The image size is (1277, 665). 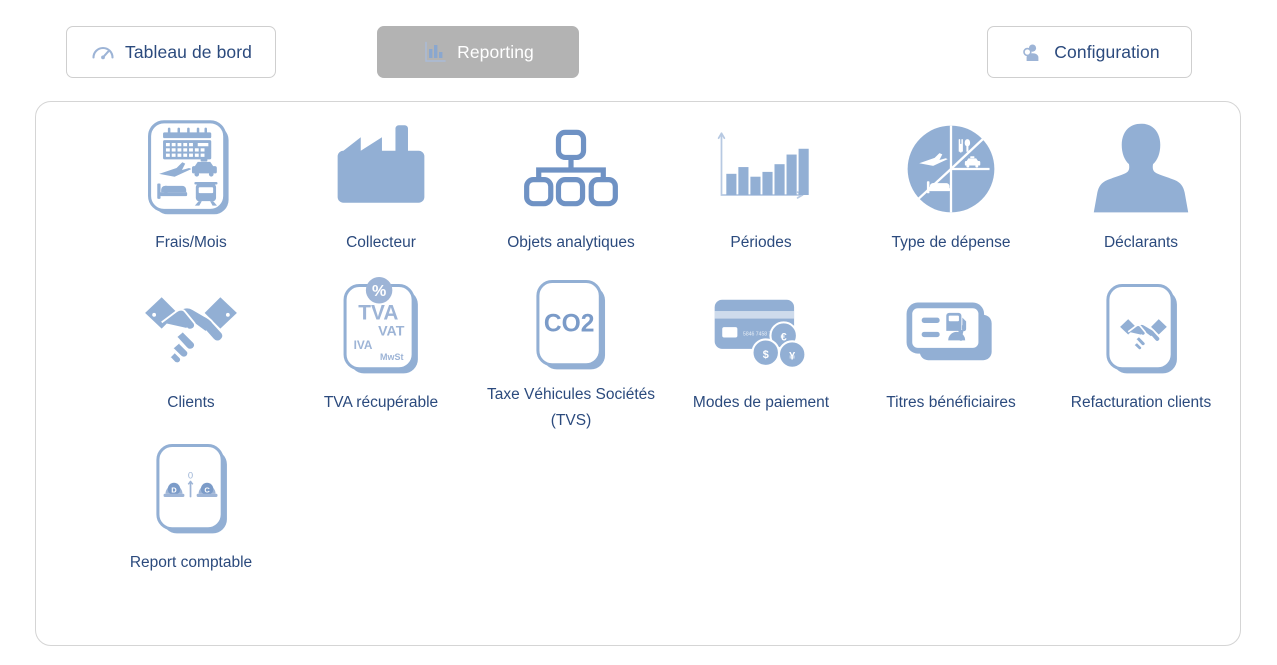 I want to click on handshake-icon, so click(x=191, y=329).